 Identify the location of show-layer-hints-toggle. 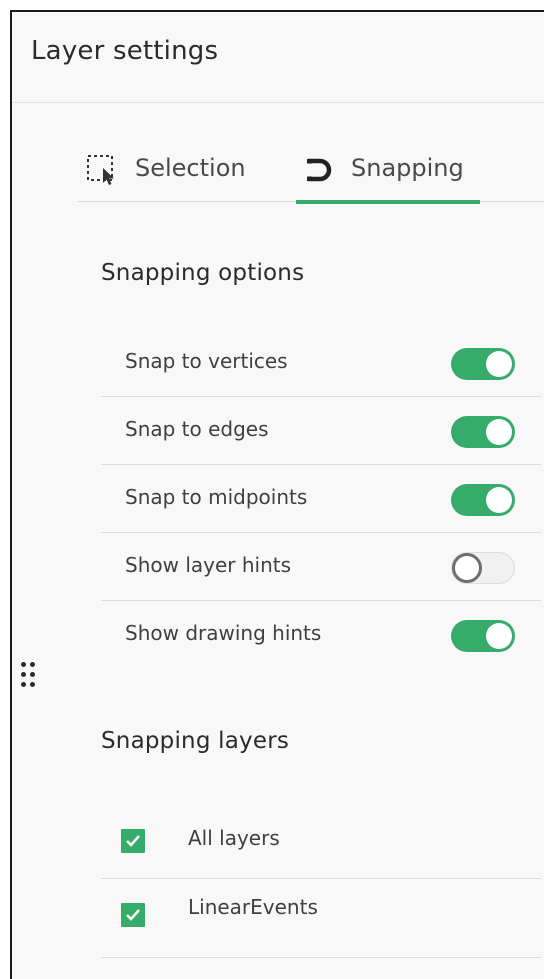
(483, 568).